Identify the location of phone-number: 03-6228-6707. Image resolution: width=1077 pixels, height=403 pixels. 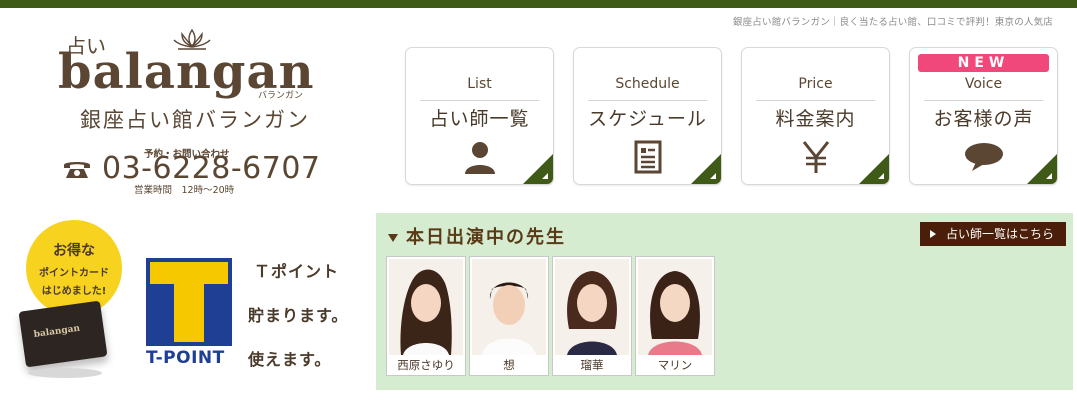
(211, 168).